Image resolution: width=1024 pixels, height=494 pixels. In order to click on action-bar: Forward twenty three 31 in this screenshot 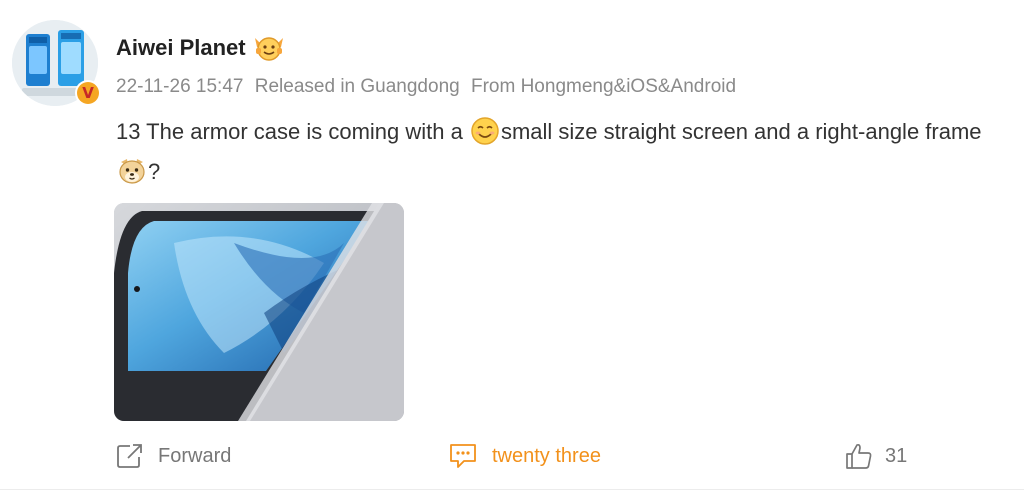, I will do `click(512, 456)`.